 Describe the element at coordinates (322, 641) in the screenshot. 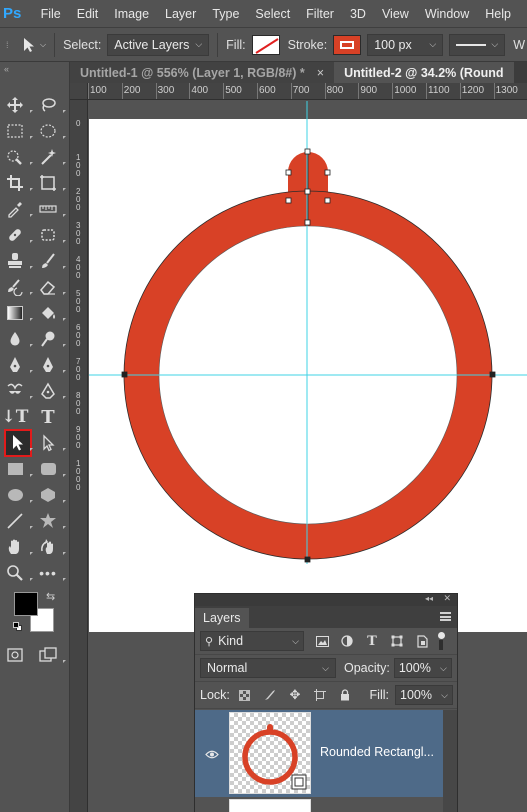

I see `pixel-layer-filter-icon` at that location.